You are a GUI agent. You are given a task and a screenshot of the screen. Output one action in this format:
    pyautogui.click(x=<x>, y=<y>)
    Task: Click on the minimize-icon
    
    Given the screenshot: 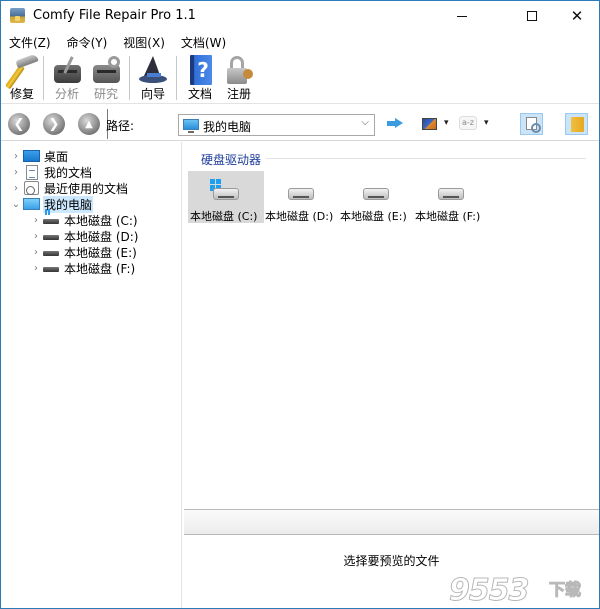 What is the action you would take?
    pyautogui.click(x=462, y=16)
    